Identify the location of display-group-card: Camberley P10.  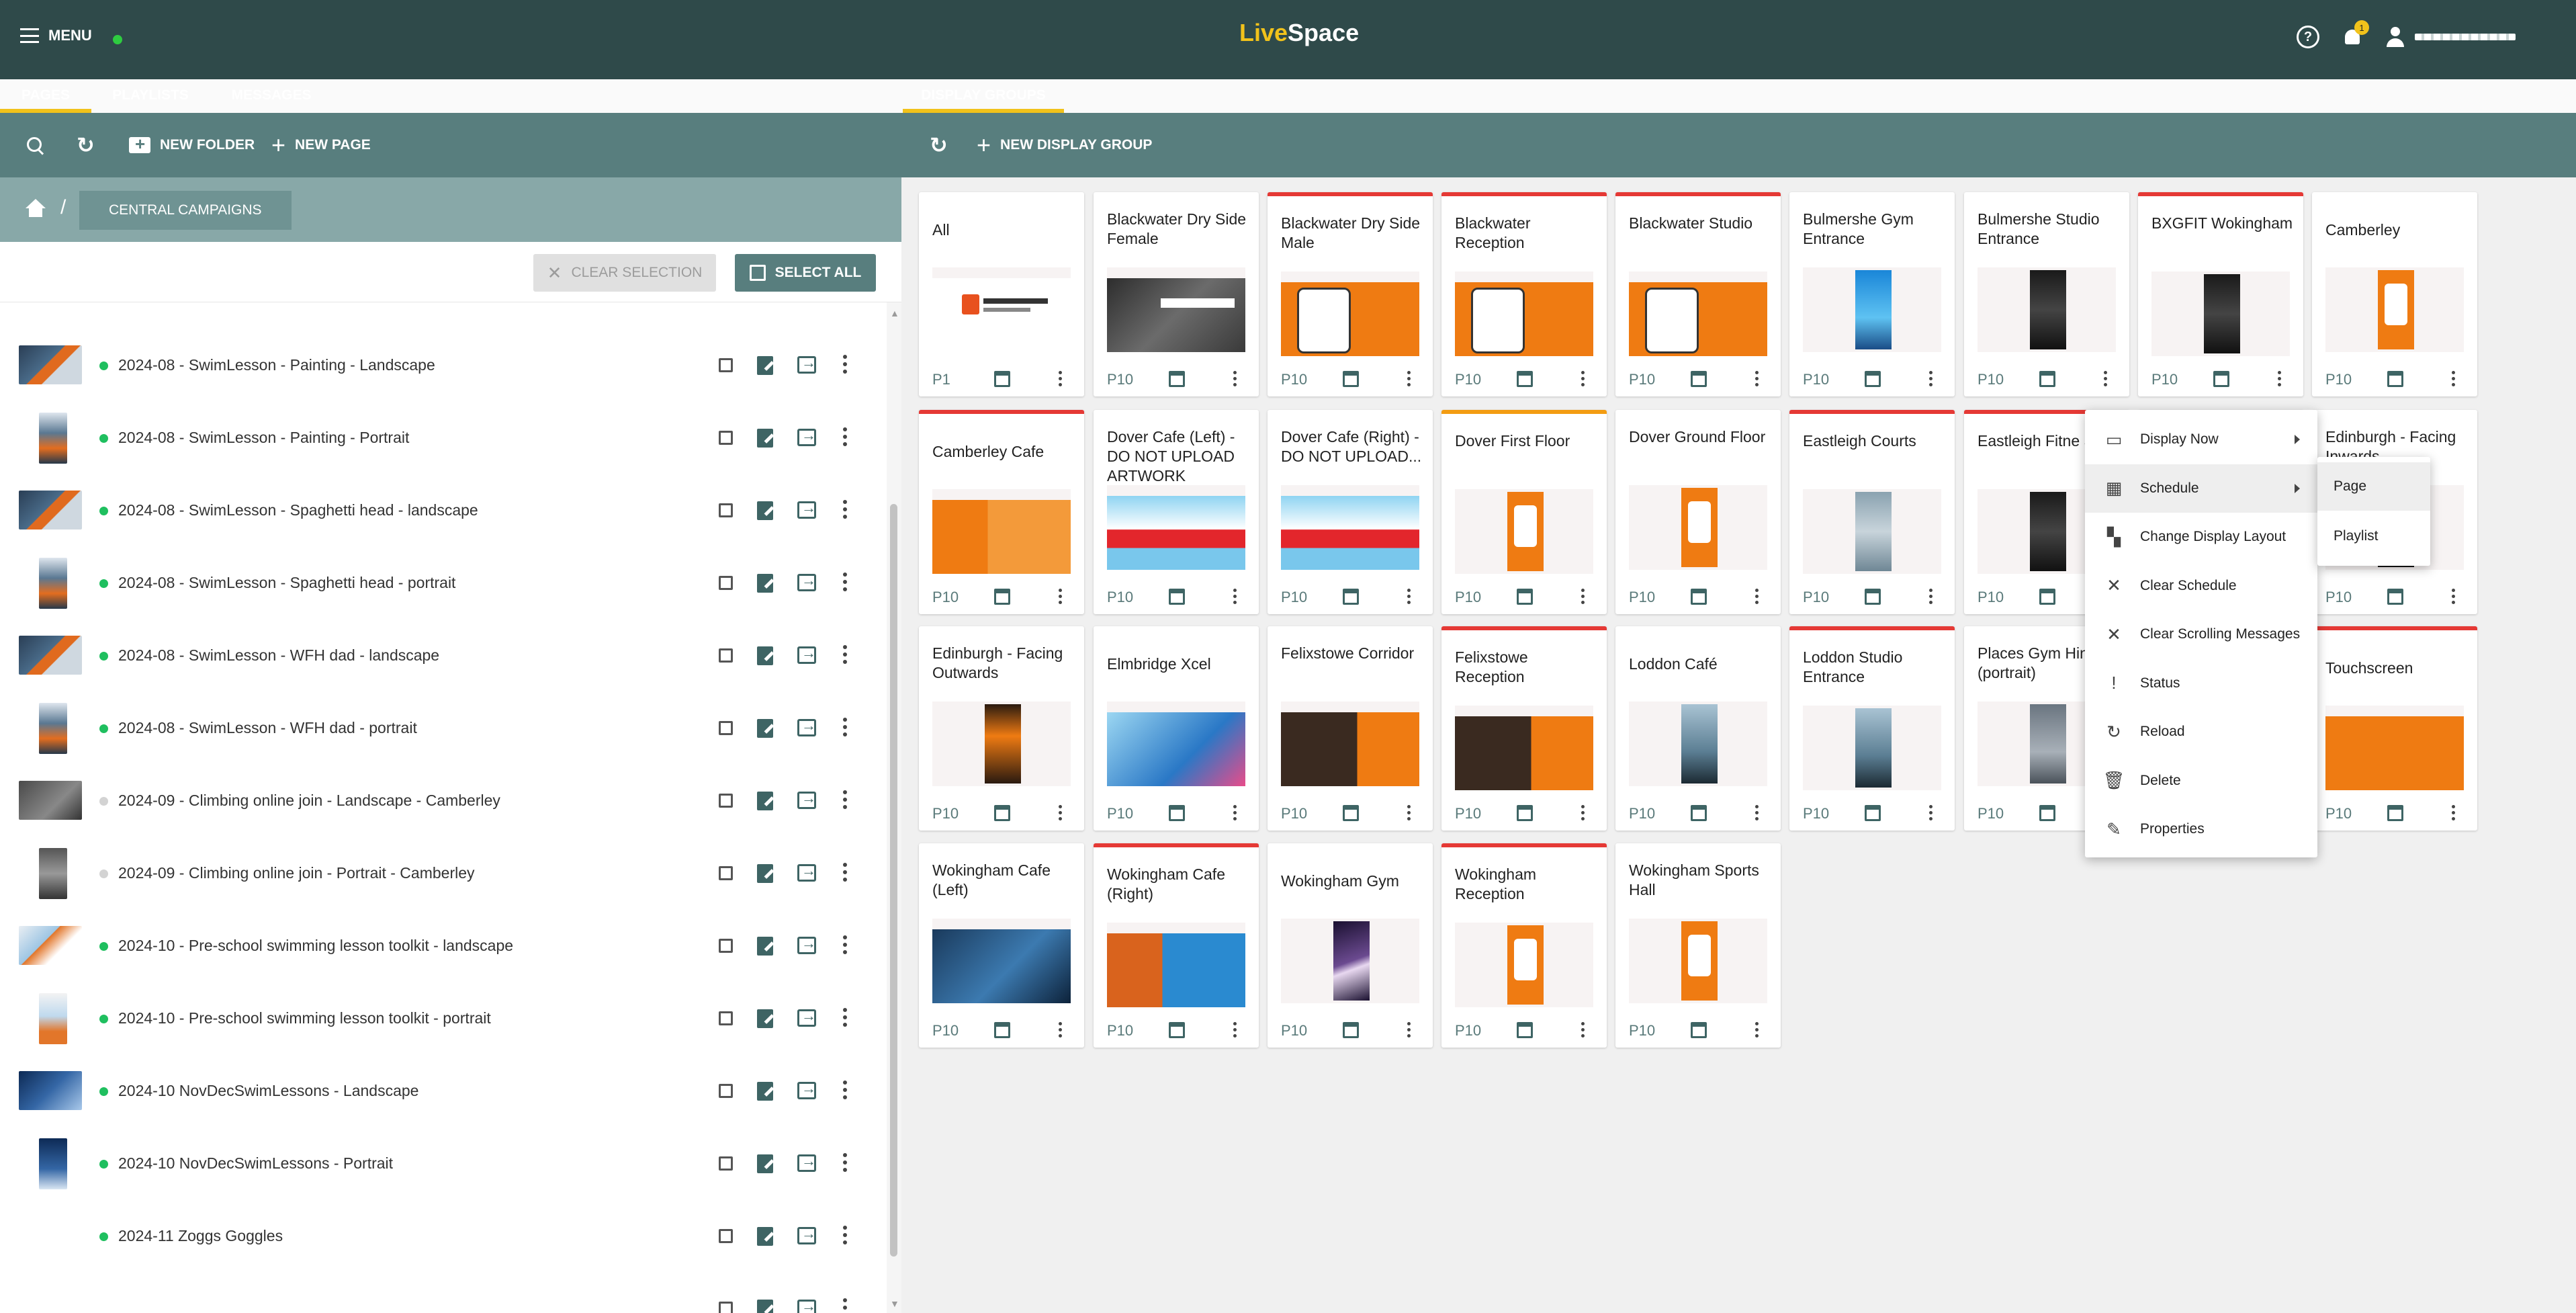
(2394, 294).